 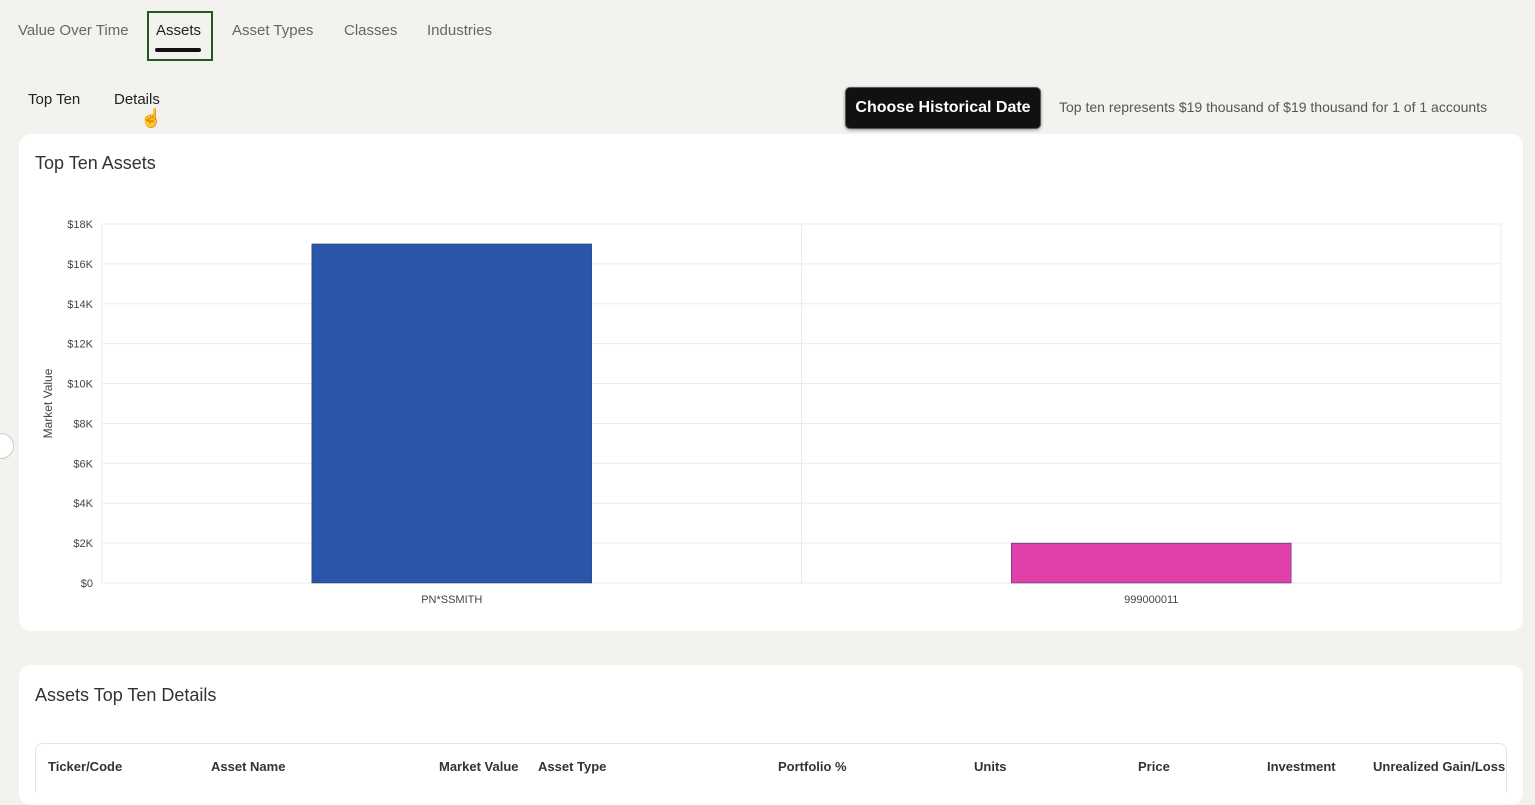 What do you see at coordinates (126, 695) in the screenshot?
I see `details-card-title: Assets Top Ten Details` at bounding box center [126, 695].